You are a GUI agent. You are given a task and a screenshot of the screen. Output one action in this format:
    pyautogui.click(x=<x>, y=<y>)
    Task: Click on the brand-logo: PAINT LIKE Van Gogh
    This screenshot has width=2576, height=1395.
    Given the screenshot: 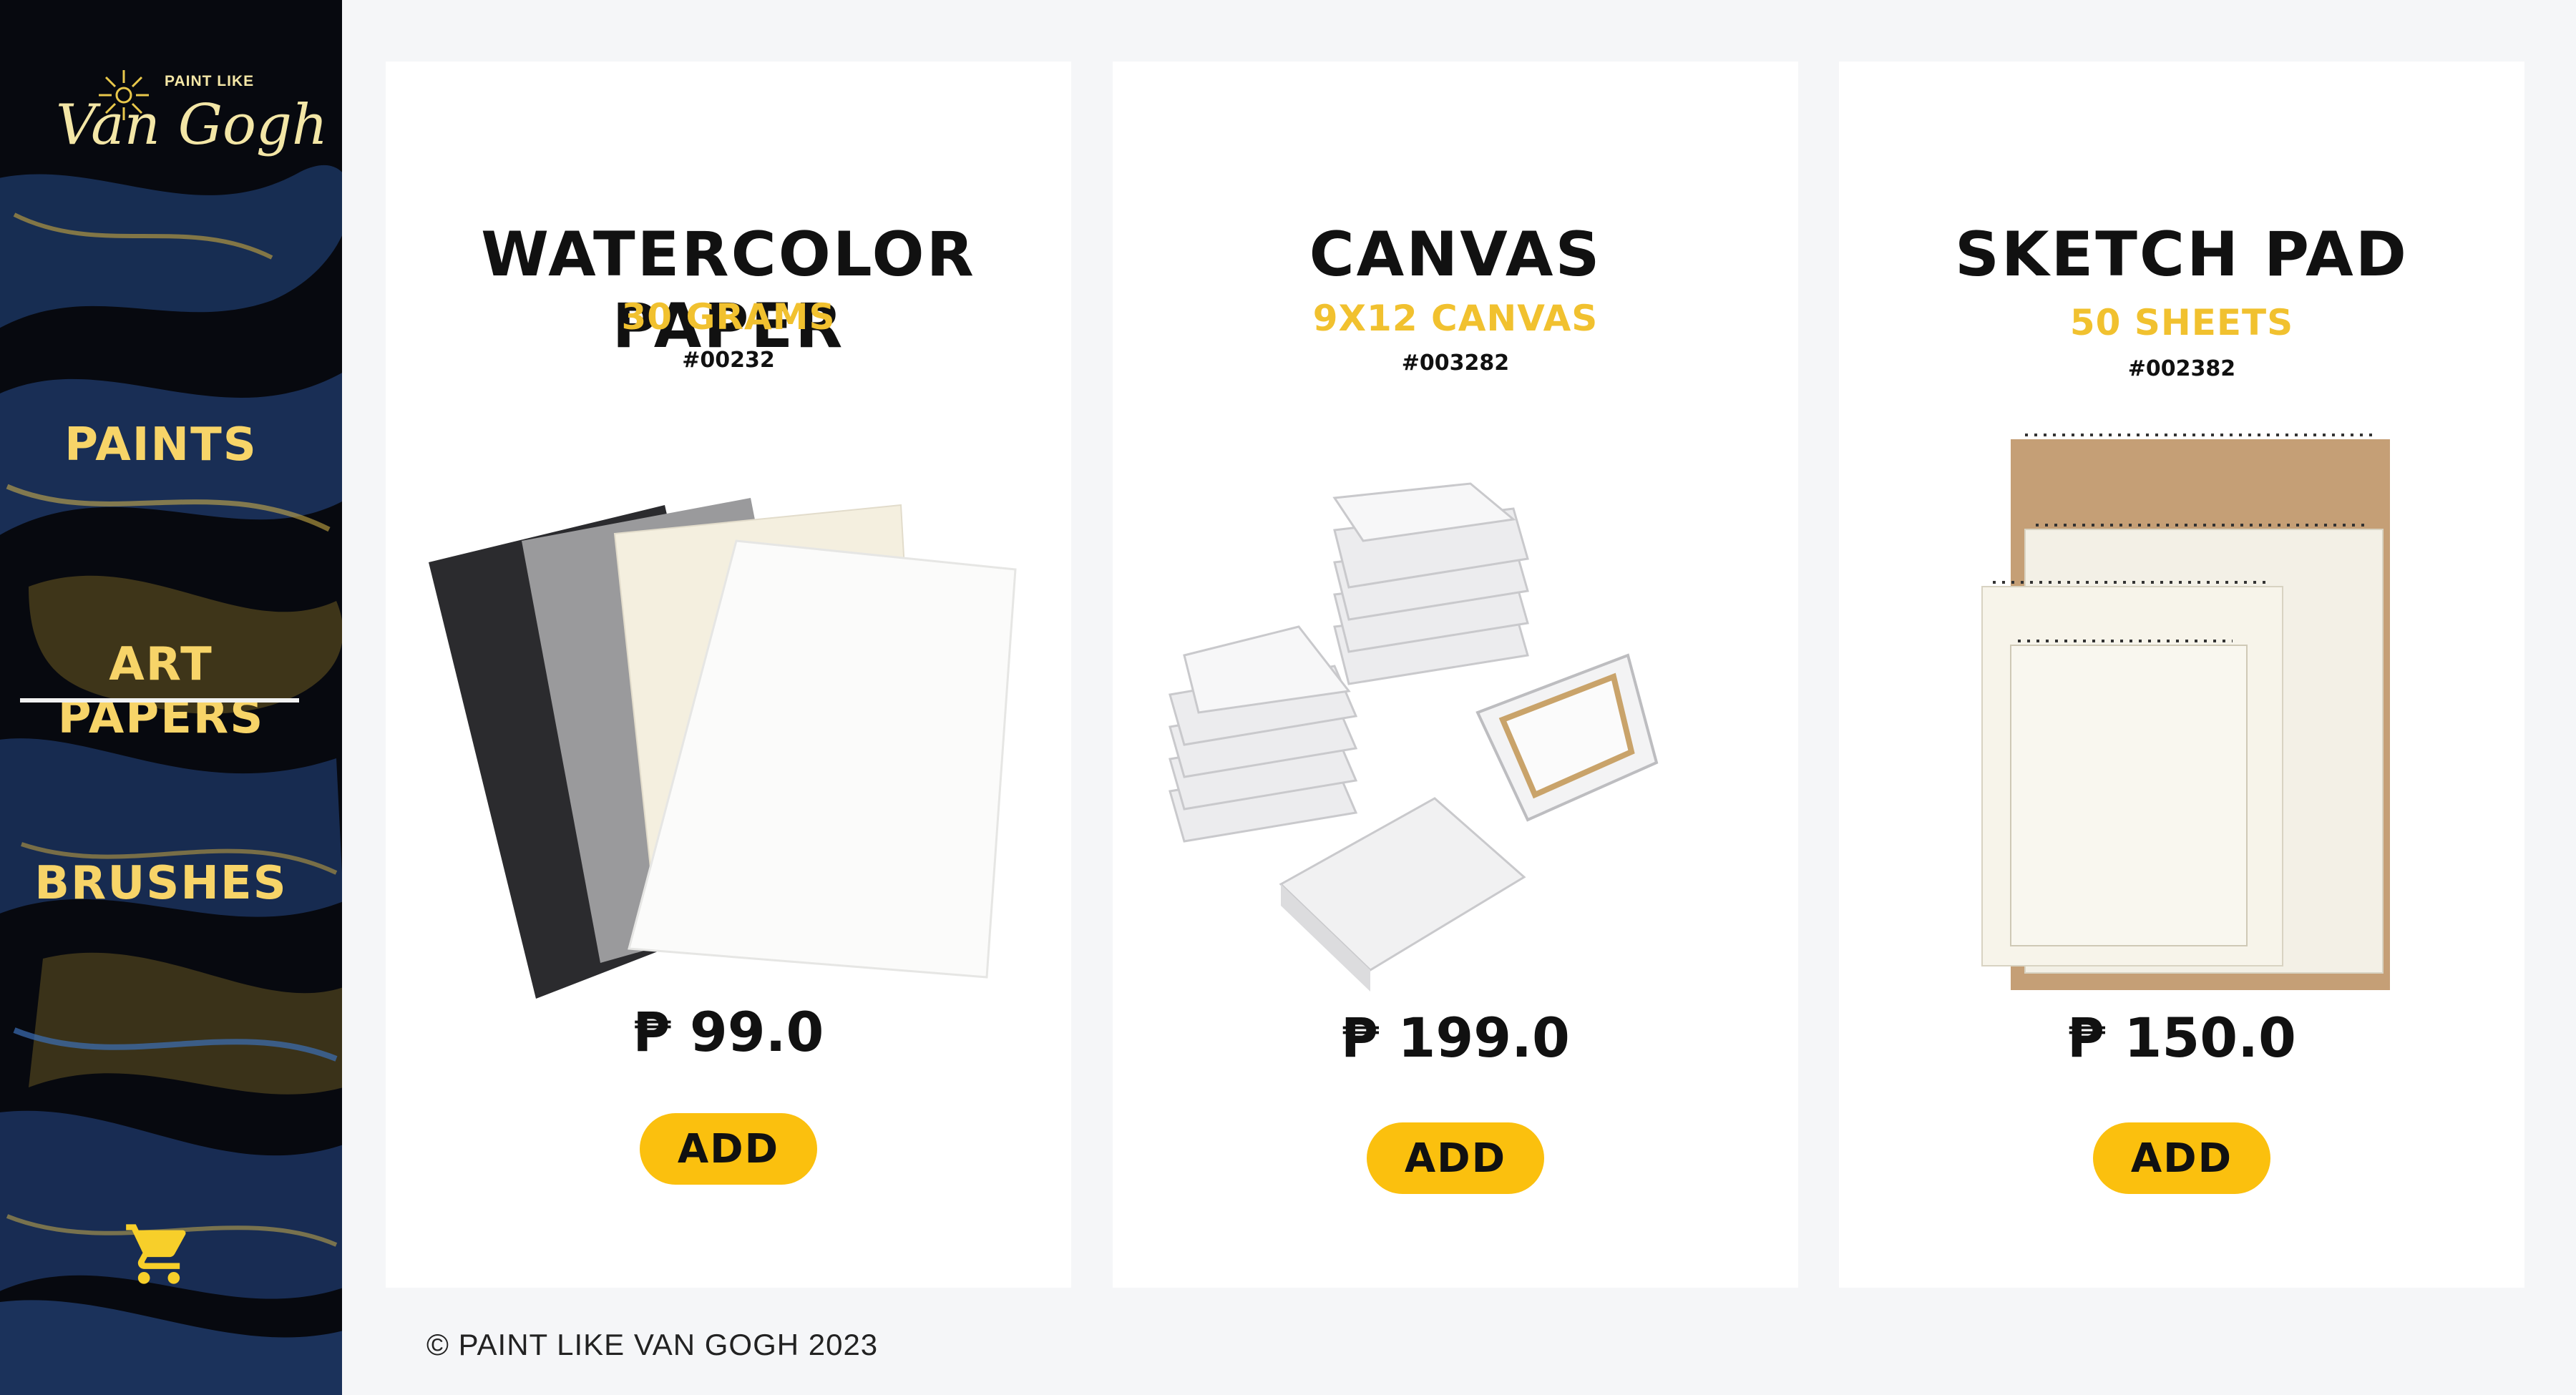 What is the action you would take?
    pyautogui.click(x=189, y=115)
    